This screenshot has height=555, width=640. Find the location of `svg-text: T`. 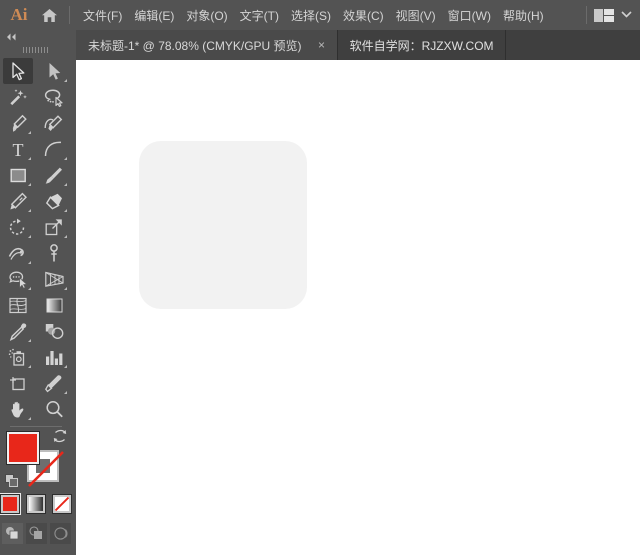

svg-text: T is located at coordinates (18, 149).